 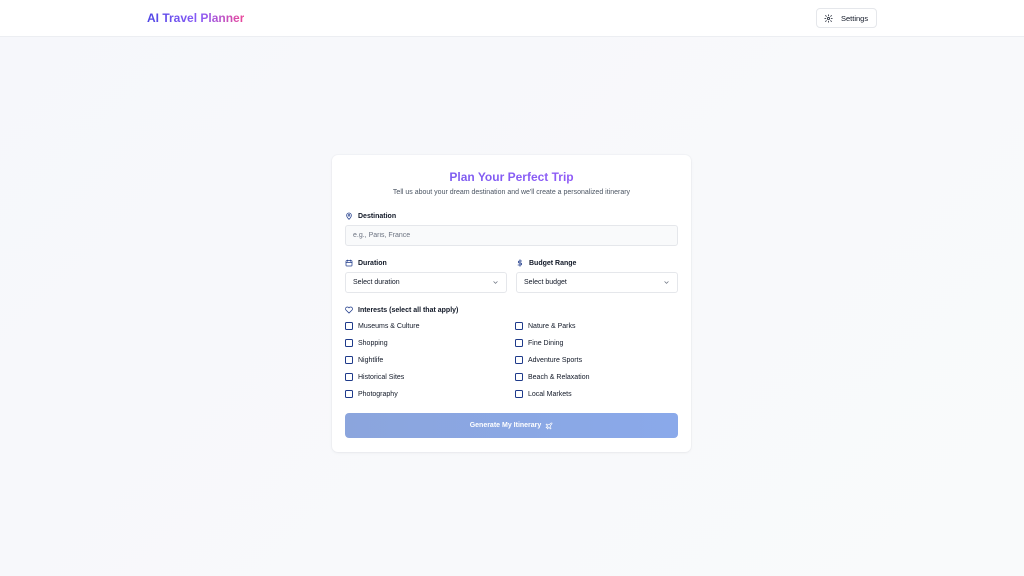 I want to click on interest-fine-dining: Fine Dining, so click(x=539, y=343).